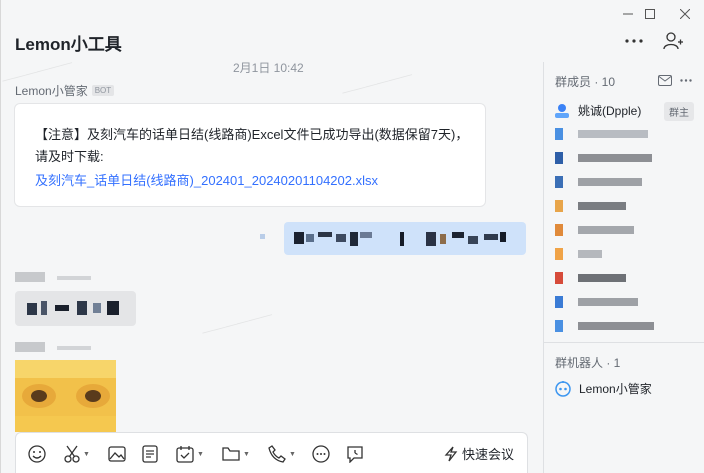 The height and width of the screenshot is (473, 704). What do you see at coordinates (185, 454) in the screenshot?
I see `calendar-check-icon` at bounding box center [185, 454].